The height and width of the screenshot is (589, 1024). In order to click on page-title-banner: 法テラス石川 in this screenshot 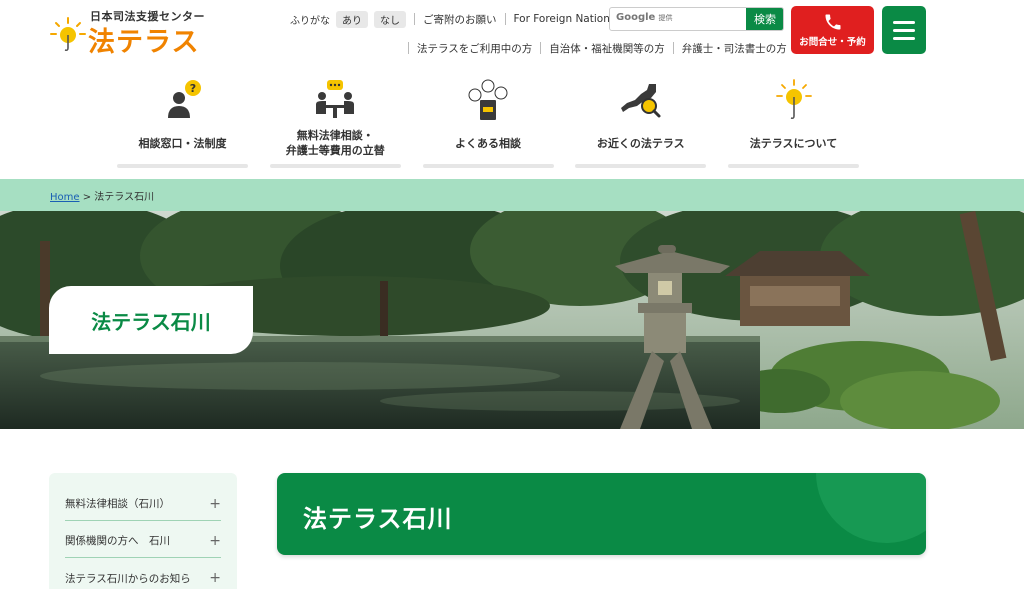, I will do `click(601, 514)`.